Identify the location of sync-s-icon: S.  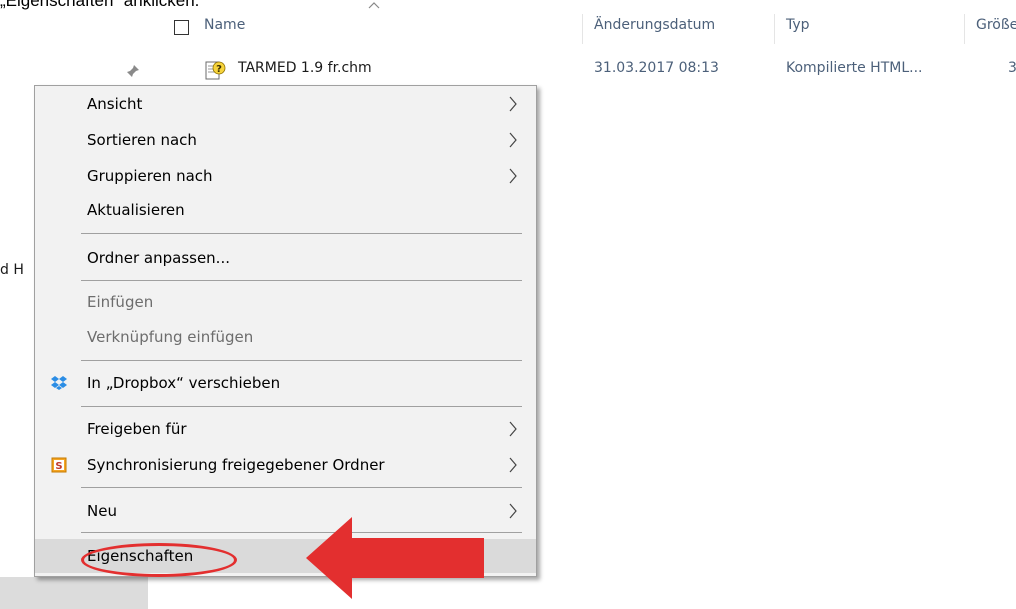
(59, 465).